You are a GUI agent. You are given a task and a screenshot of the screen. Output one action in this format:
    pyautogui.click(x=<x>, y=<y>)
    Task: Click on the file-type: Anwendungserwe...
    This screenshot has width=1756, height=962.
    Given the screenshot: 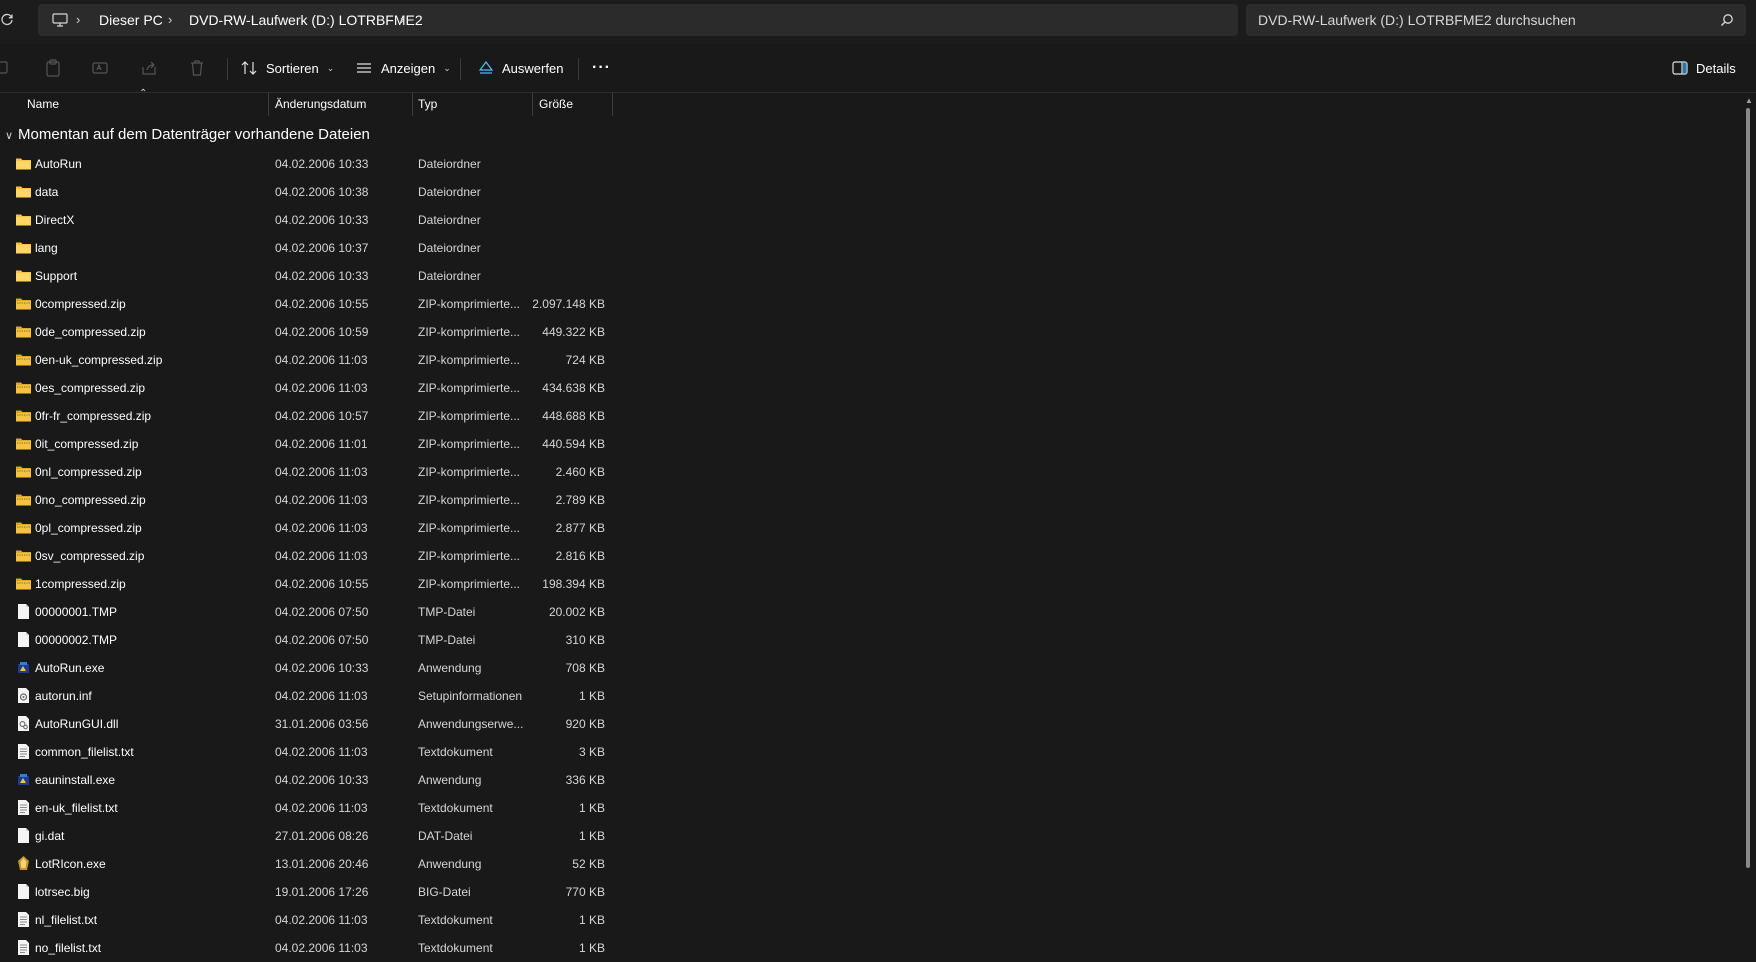 What is the action you would take?
    pyautogui.click(x=471, y=724)
    